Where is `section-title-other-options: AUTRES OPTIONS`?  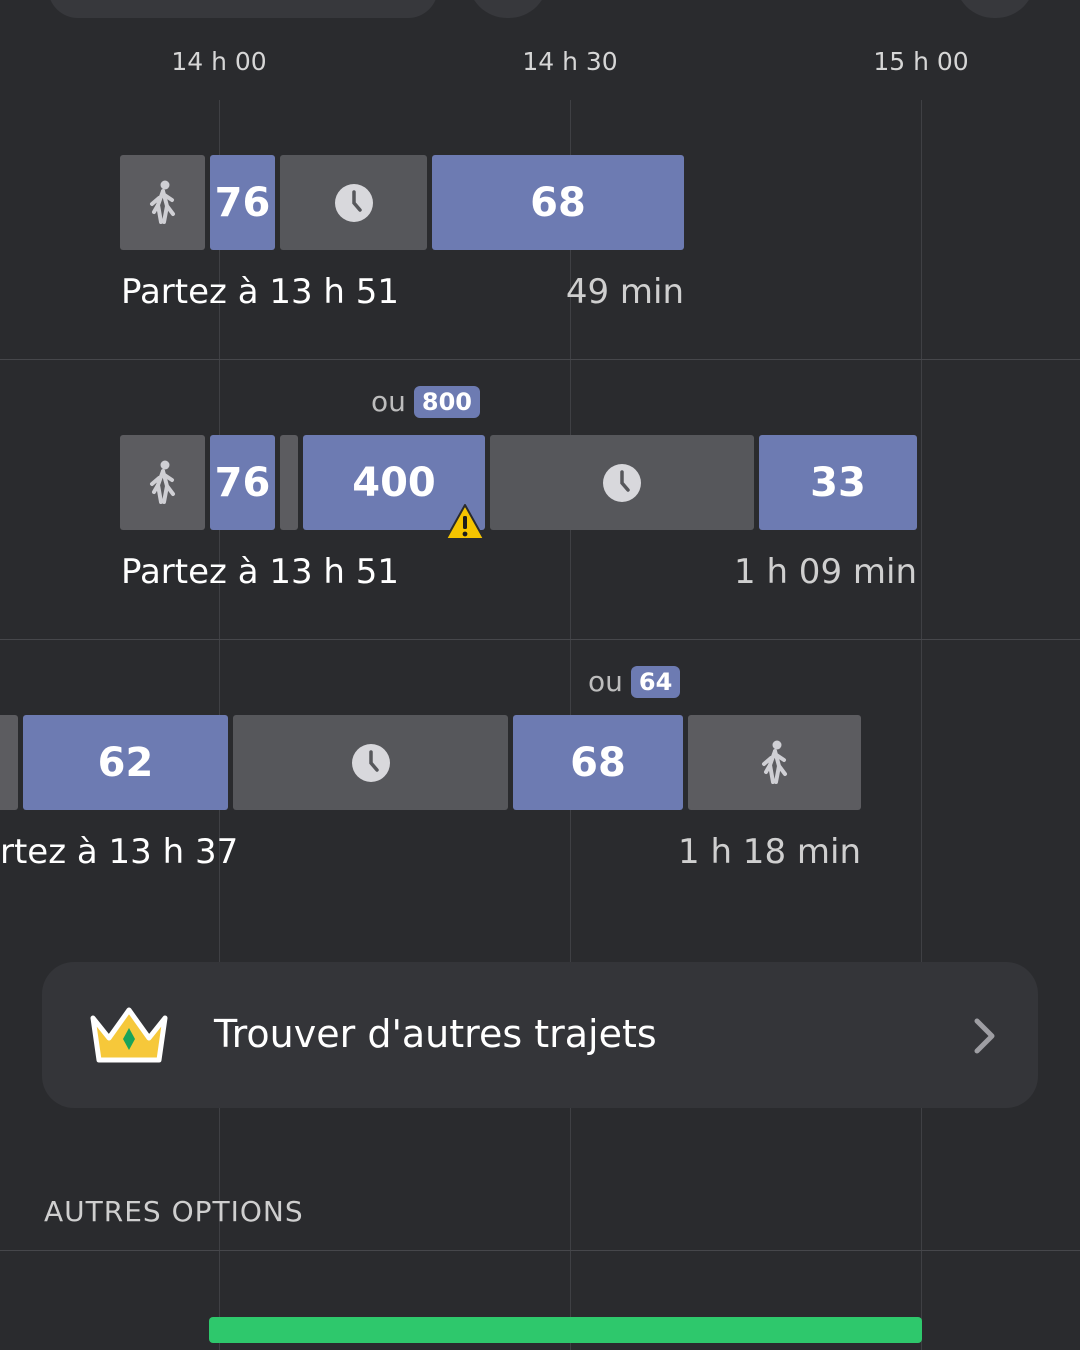 section-title-other-options: AUTRES OPTIONS is located at coordinates (174, 1211).